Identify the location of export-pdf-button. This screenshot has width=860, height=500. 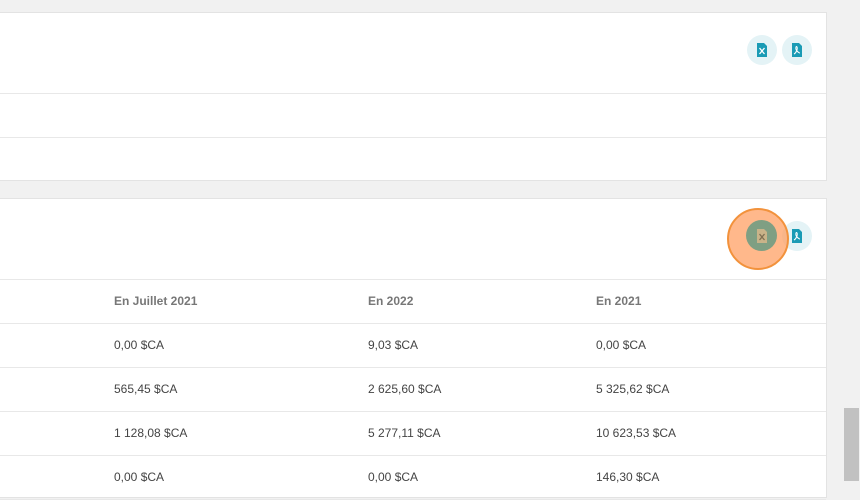
(797, 50).